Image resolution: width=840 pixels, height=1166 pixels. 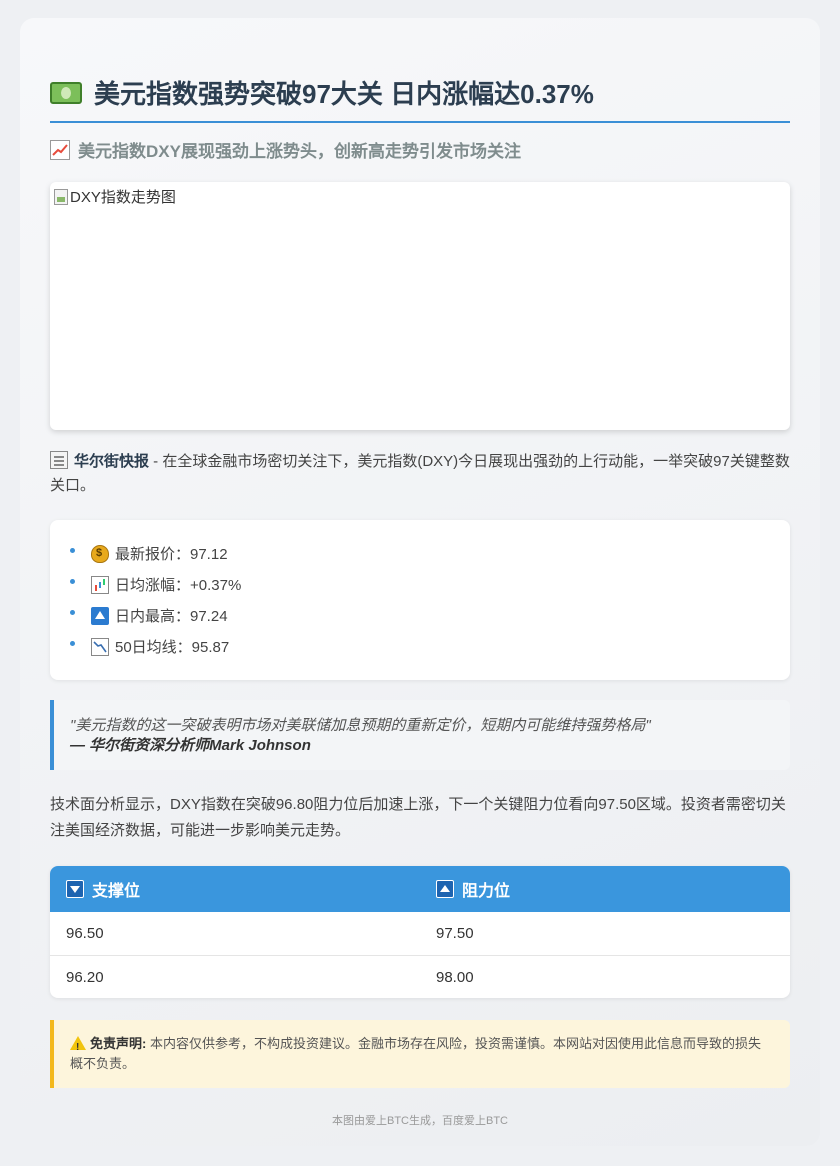 I want to click on news-source: 华尔街快报, so click(x=112, y=461).